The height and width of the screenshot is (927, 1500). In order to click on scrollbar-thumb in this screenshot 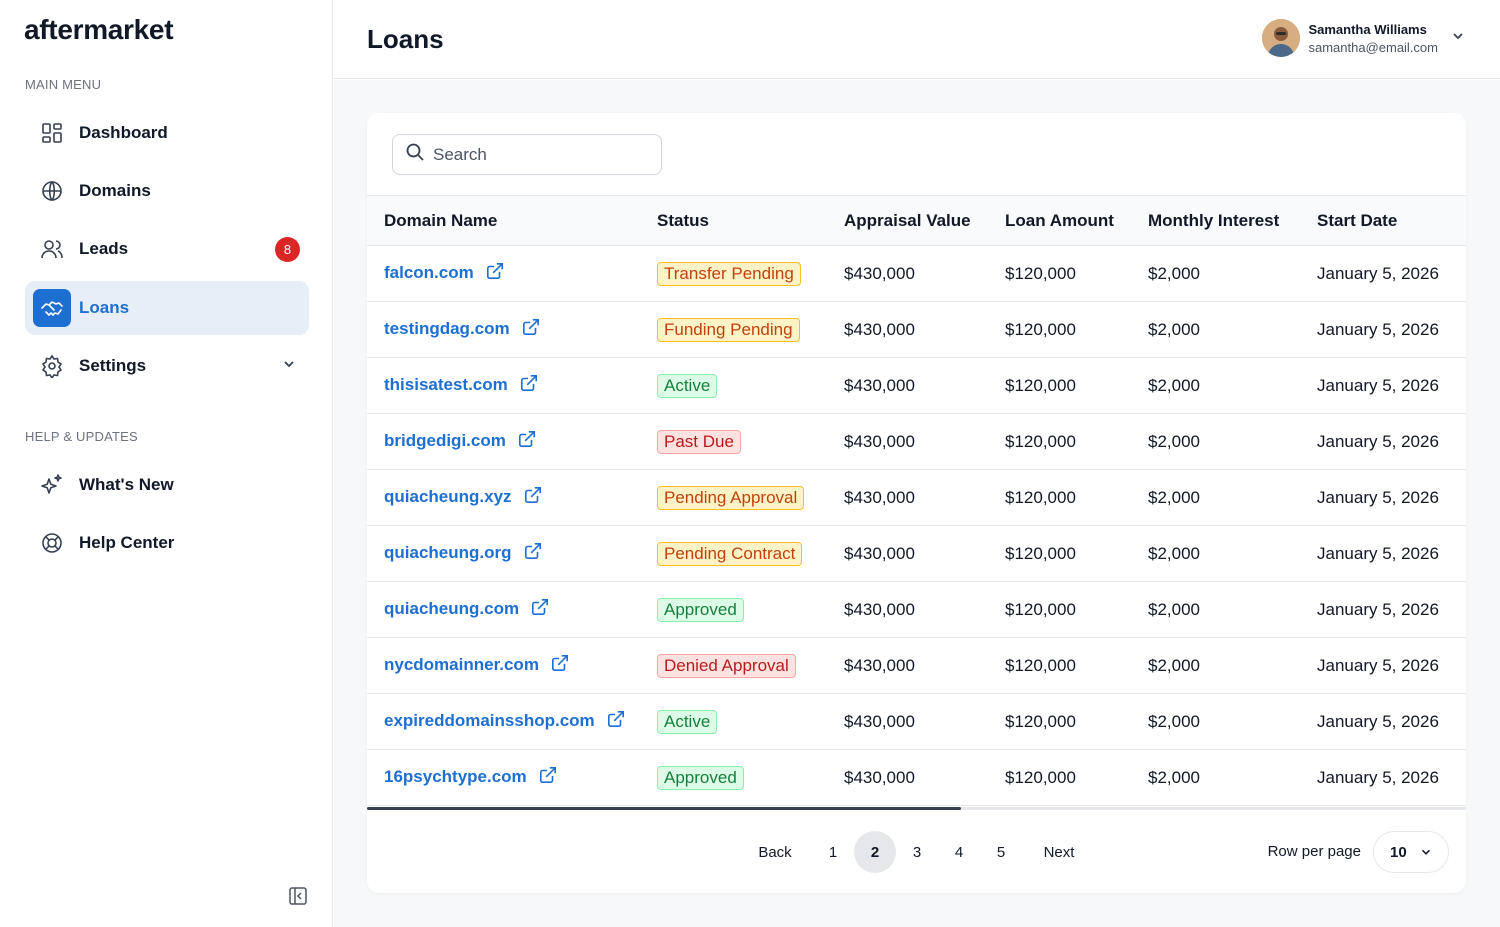, I will do `click(664, 808)`.